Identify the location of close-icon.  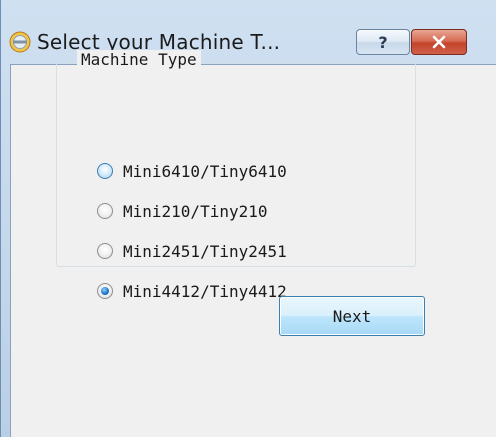
(439, 42).